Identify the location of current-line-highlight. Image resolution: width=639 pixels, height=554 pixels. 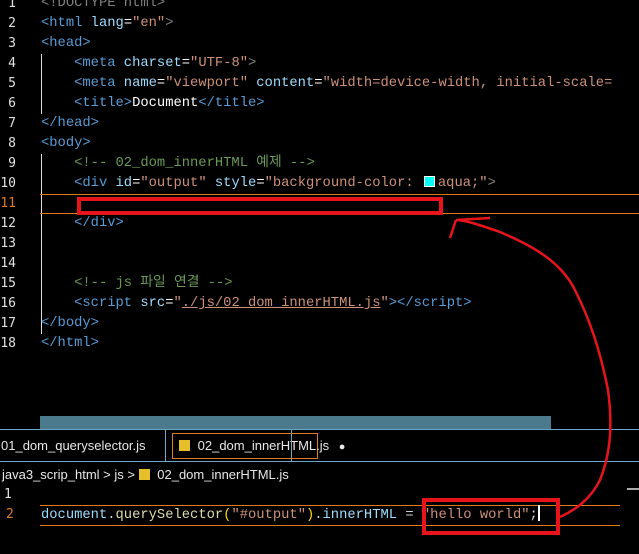
(339, 204).